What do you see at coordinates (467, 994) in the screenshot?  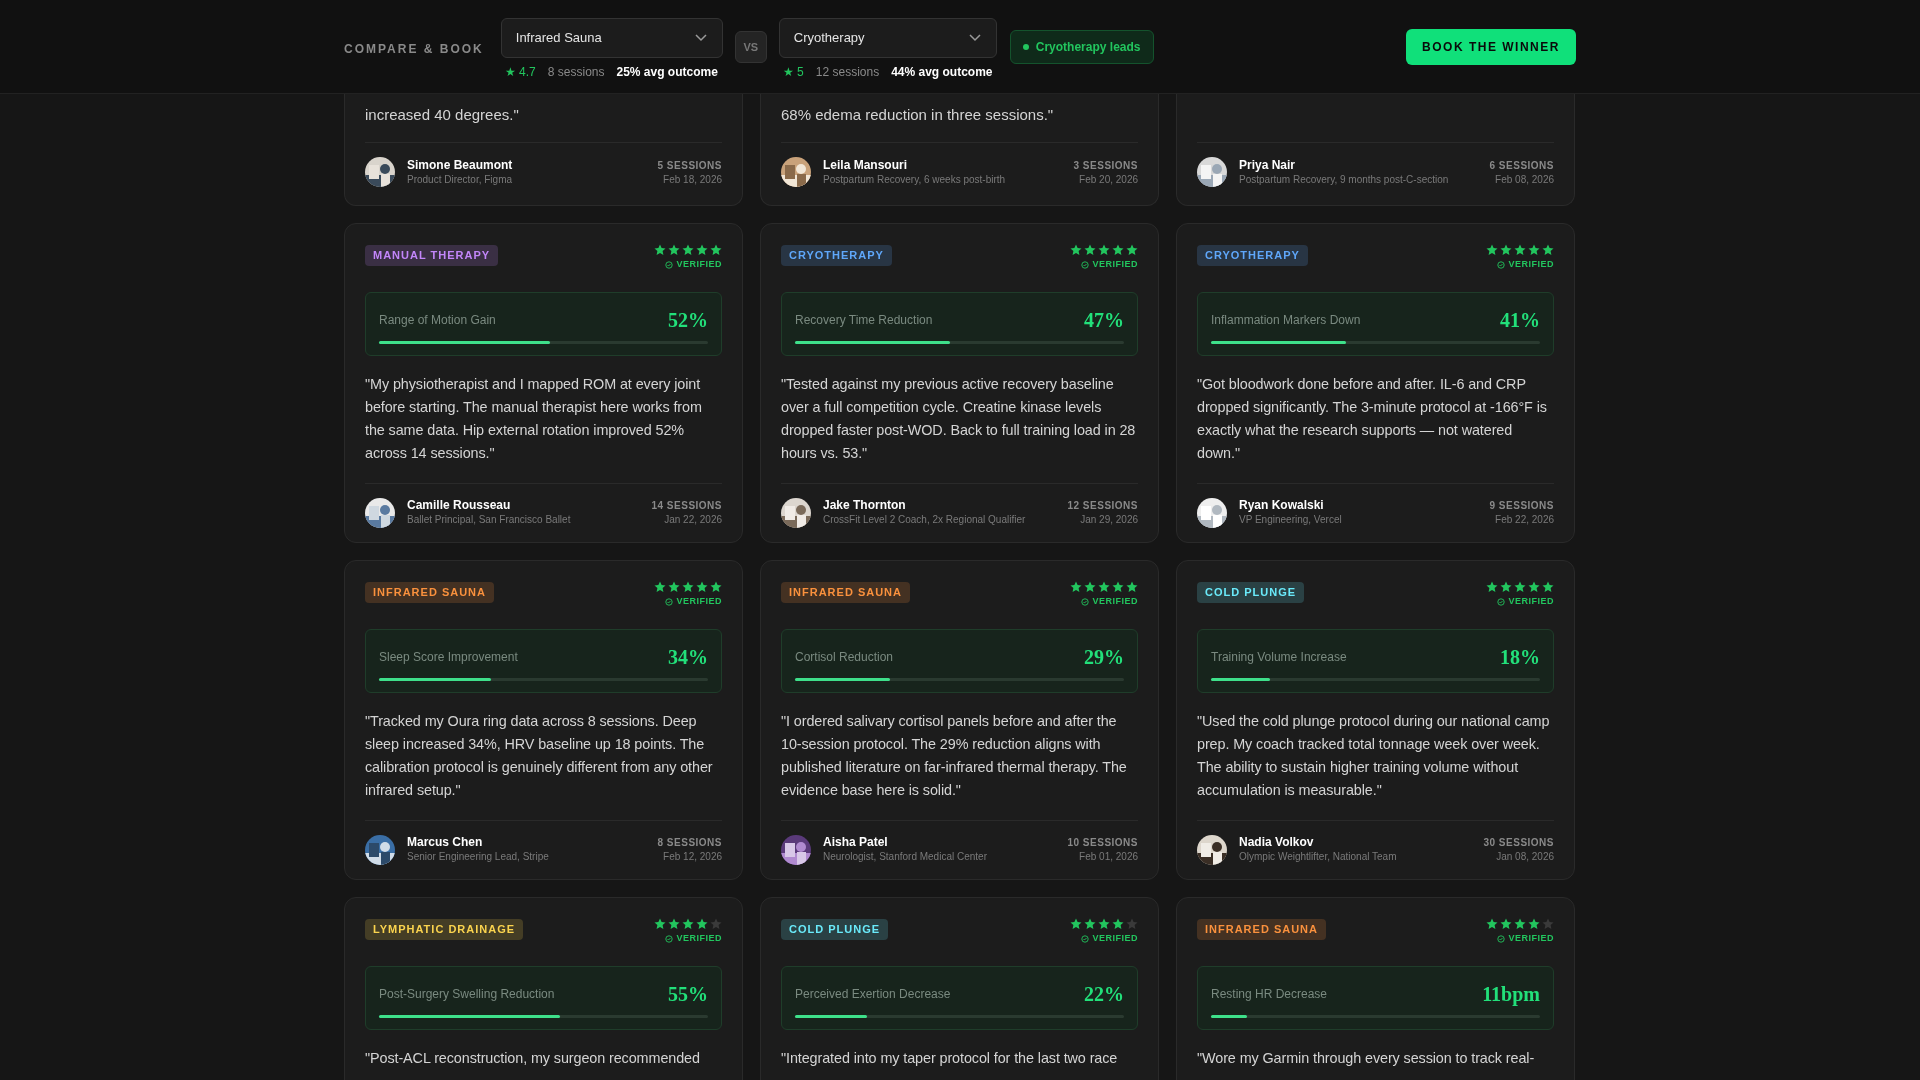 I see `metric-label: Post-Surgery Swelling Reduction` at bounding box center [467, 994].